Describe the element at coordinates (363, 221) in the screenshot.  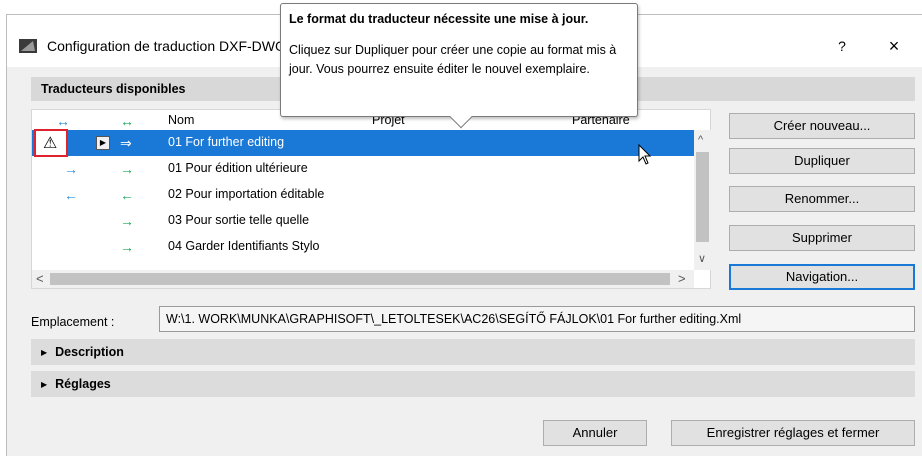
I see `translator-row: → 03 Pour sortie telle quelle` at that location.